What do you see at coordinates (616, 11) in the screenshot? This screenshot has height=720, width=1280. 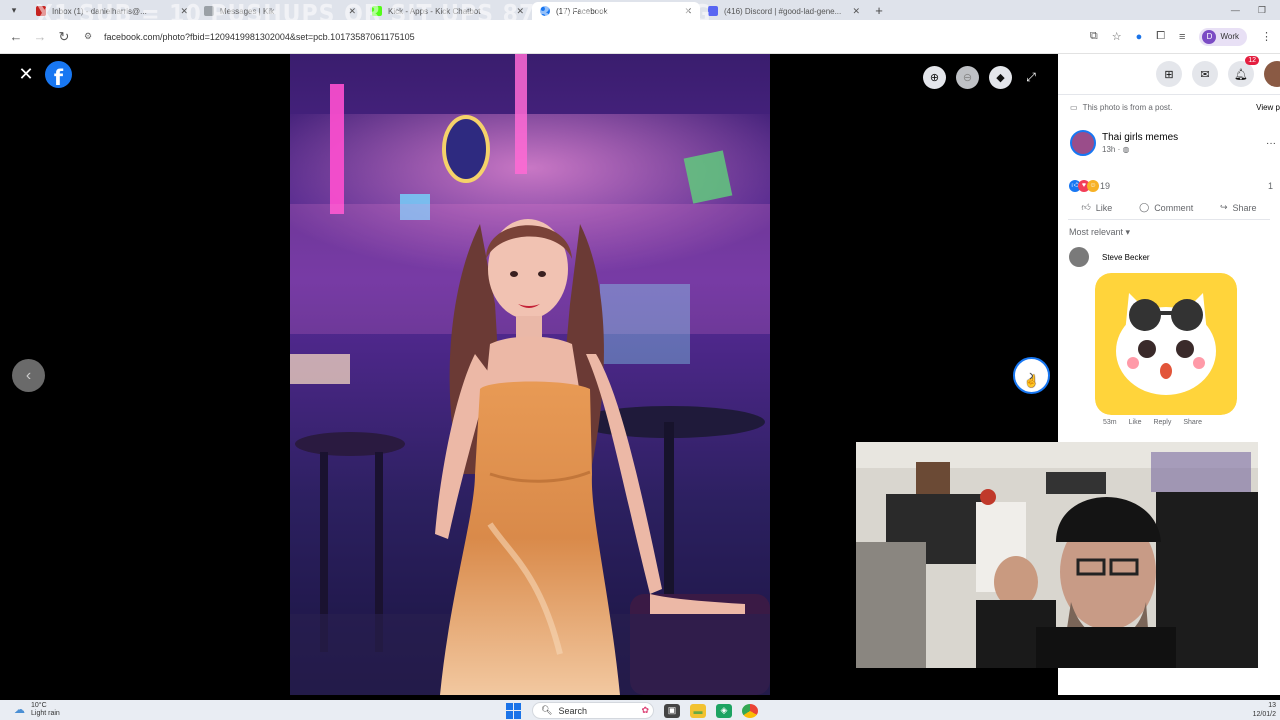 I see `tab-facebook: (17) Facebook ✕` at bounding box center [616, 11].